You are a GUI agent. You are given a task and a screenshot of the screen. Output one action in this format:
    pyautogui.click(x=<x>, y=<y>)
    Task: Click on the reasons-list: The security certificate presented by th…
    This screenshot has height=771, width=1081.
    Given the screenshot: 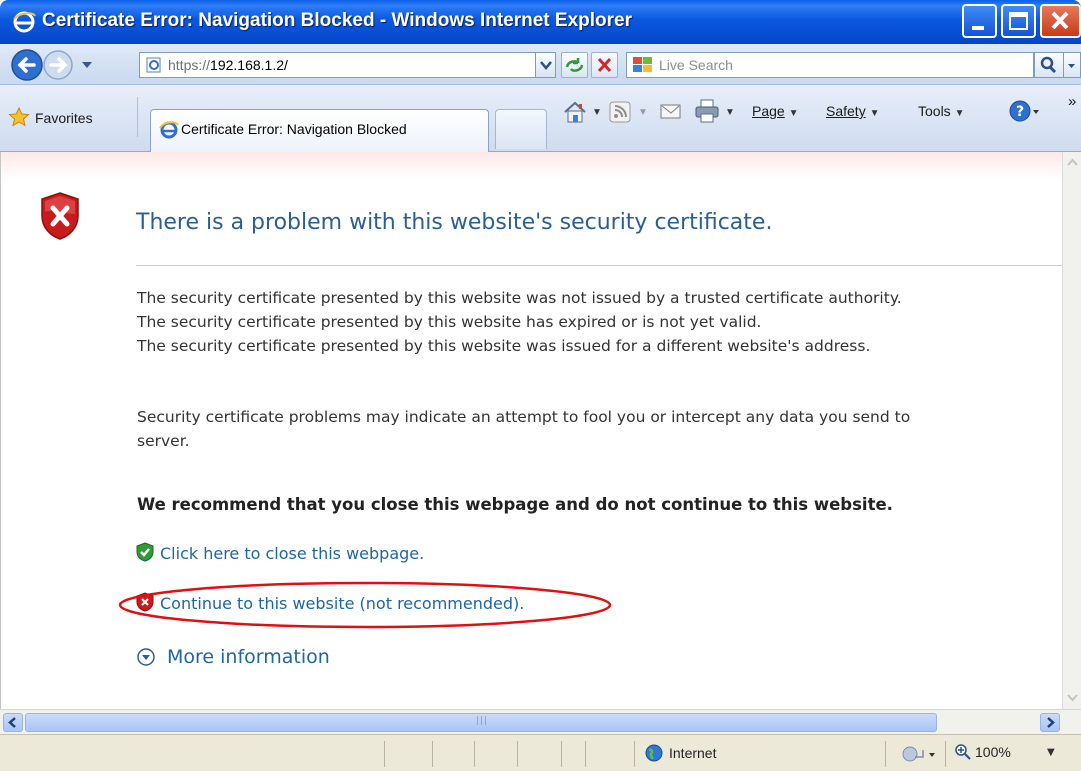 What is the action you would take?
    pyautogui.click(x=519, y=322)
    